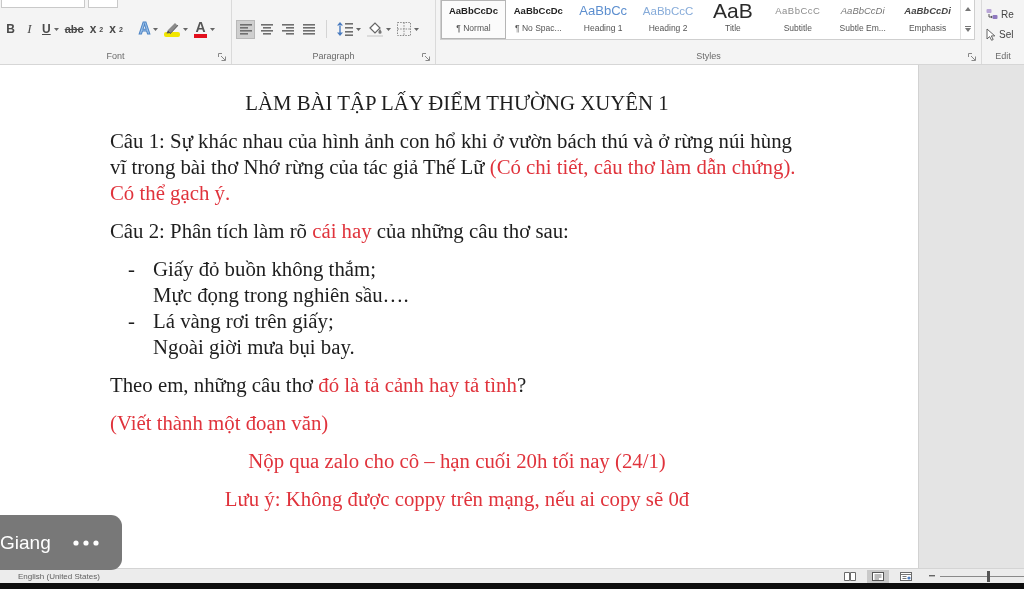  What do you see at coordinates (244, 321) in the screenshot?
I see `poem-line: Lá vàng rơi trên giấy;` at bounding box center [244, 321].